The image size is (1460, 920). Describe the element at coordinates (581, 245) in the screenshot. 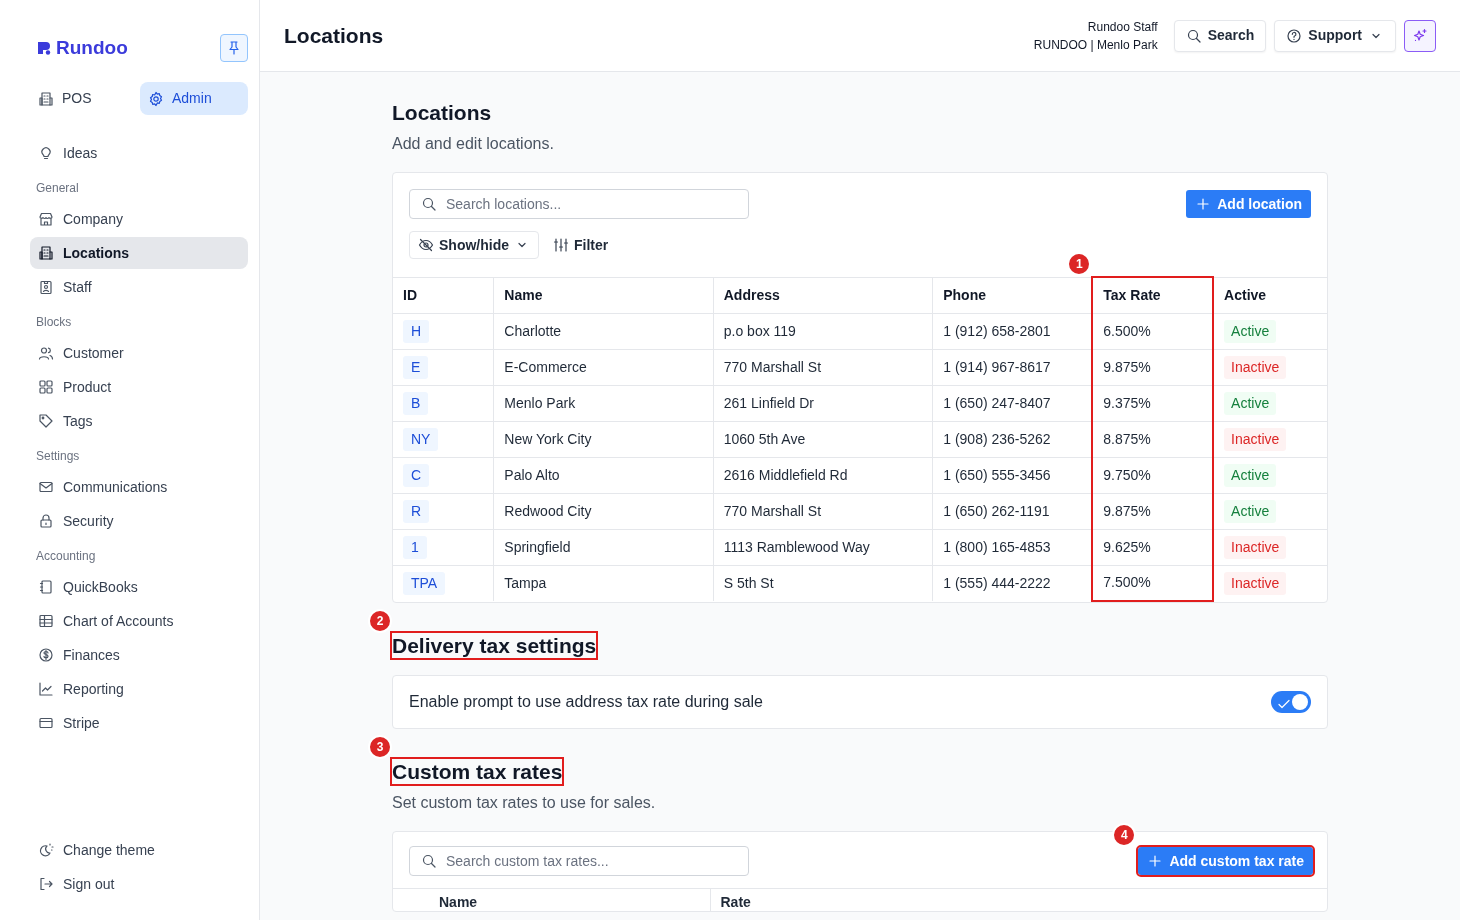

I see `filter-button: Filter` at that location.